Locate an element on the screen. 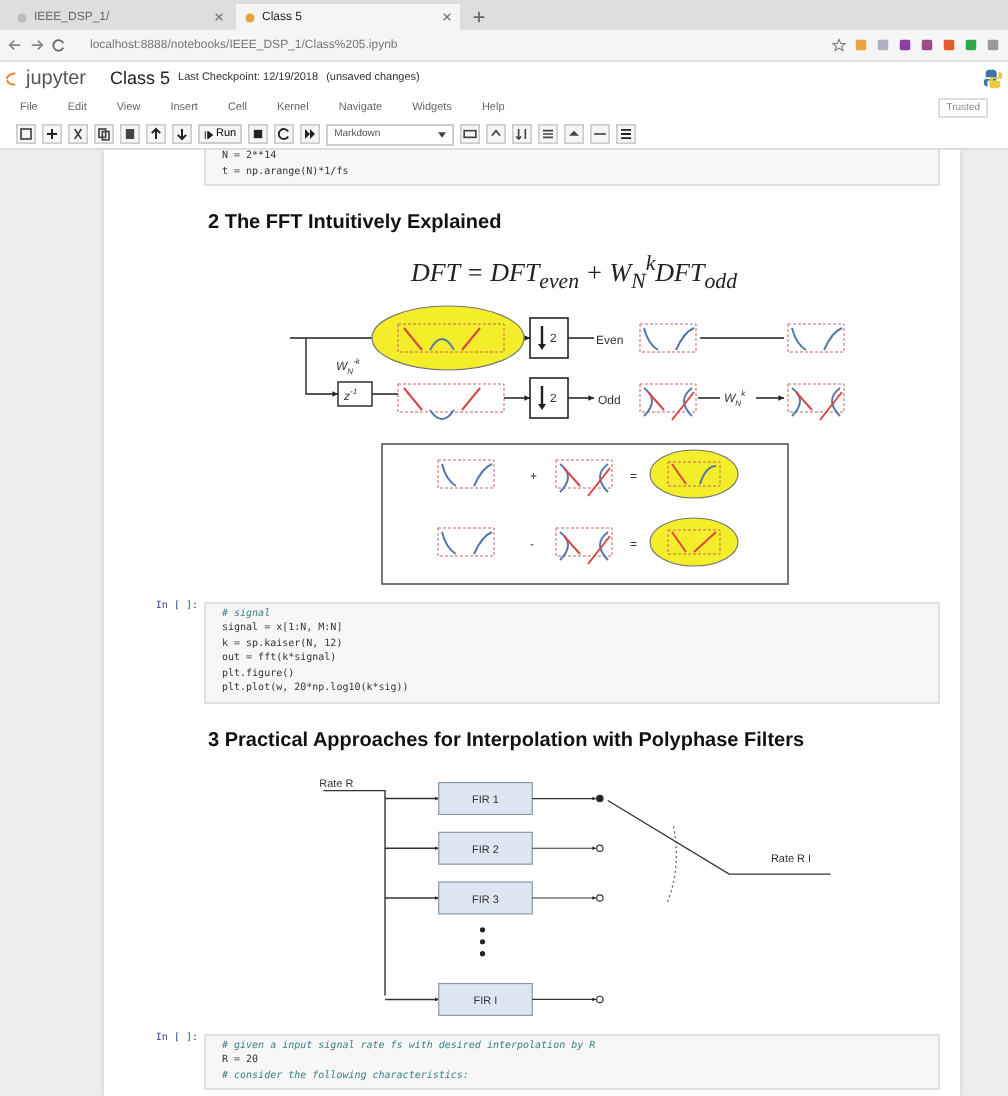  dash-icon is located at coordinates (600, 134).